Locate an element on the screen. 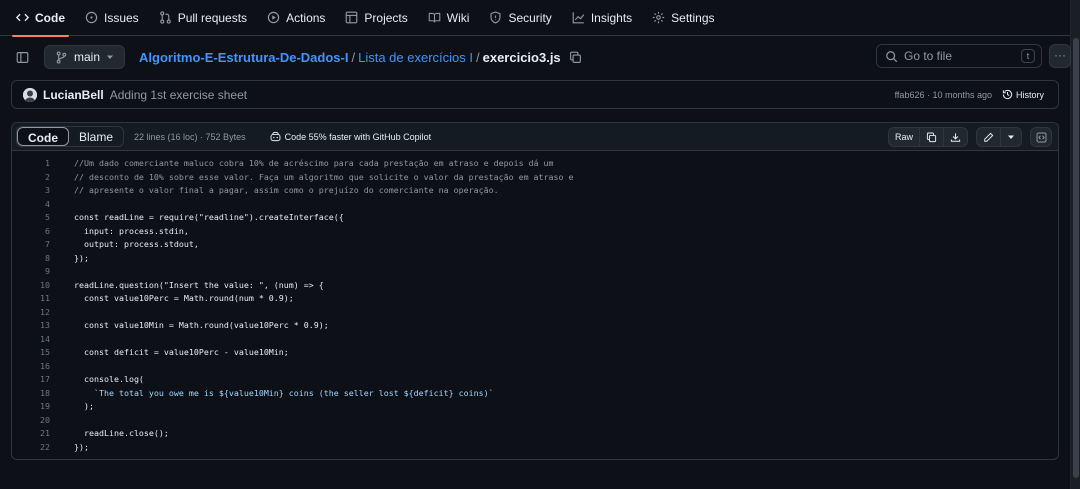  raw-copy-download-group: Raw is located at coordinates (927, 137).